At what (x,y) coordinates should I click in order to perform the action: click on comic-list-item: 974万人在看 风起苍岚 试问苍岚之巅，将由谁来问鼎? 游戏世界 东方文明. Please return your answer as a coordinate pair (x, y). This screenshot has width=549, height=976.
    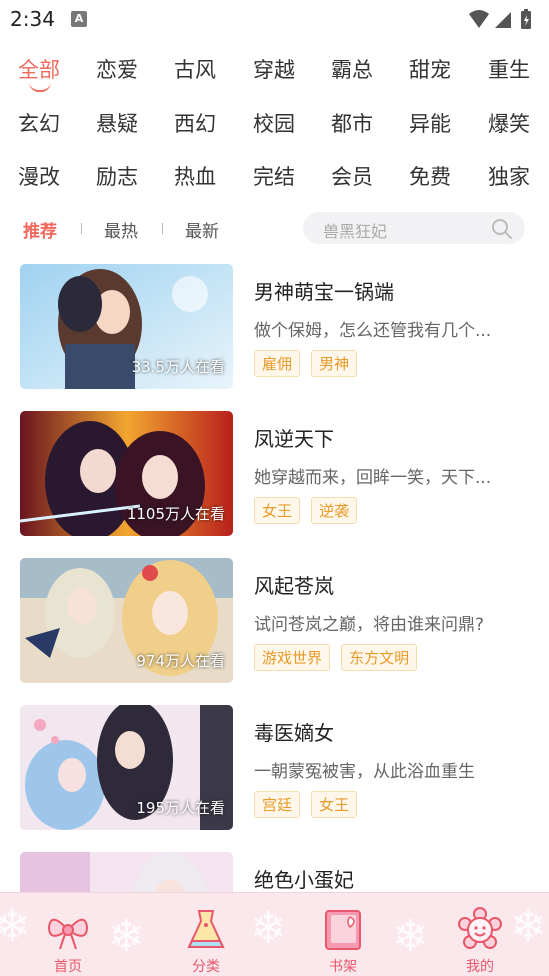
    Looking at the image, I should click on (274, 621).